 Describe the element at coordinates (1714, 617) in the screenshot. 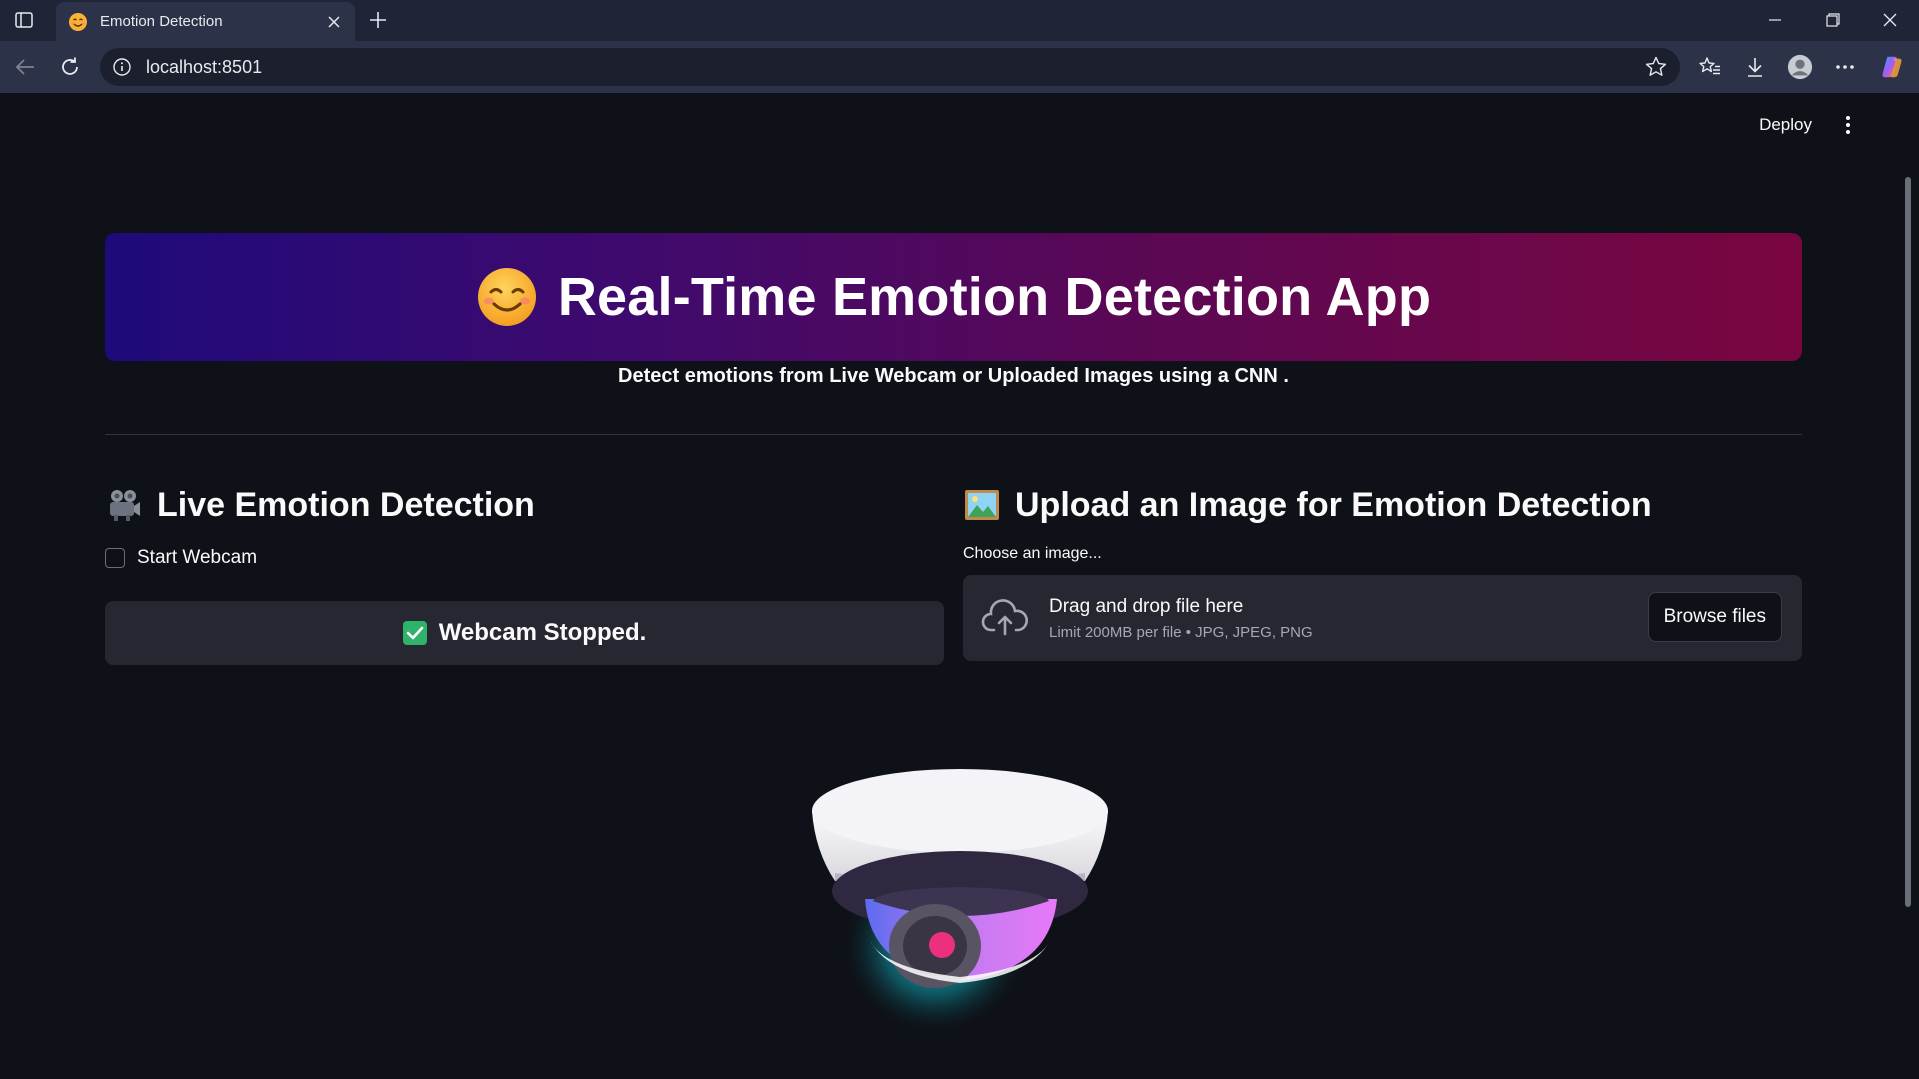

I see `browse-files-button: Browse files` at that location.